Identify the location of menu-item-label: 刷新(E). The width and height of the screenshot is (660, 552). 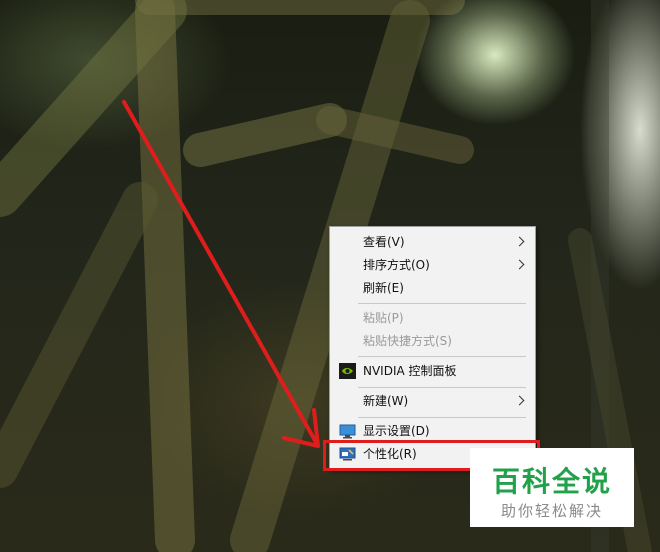
(383, 288).